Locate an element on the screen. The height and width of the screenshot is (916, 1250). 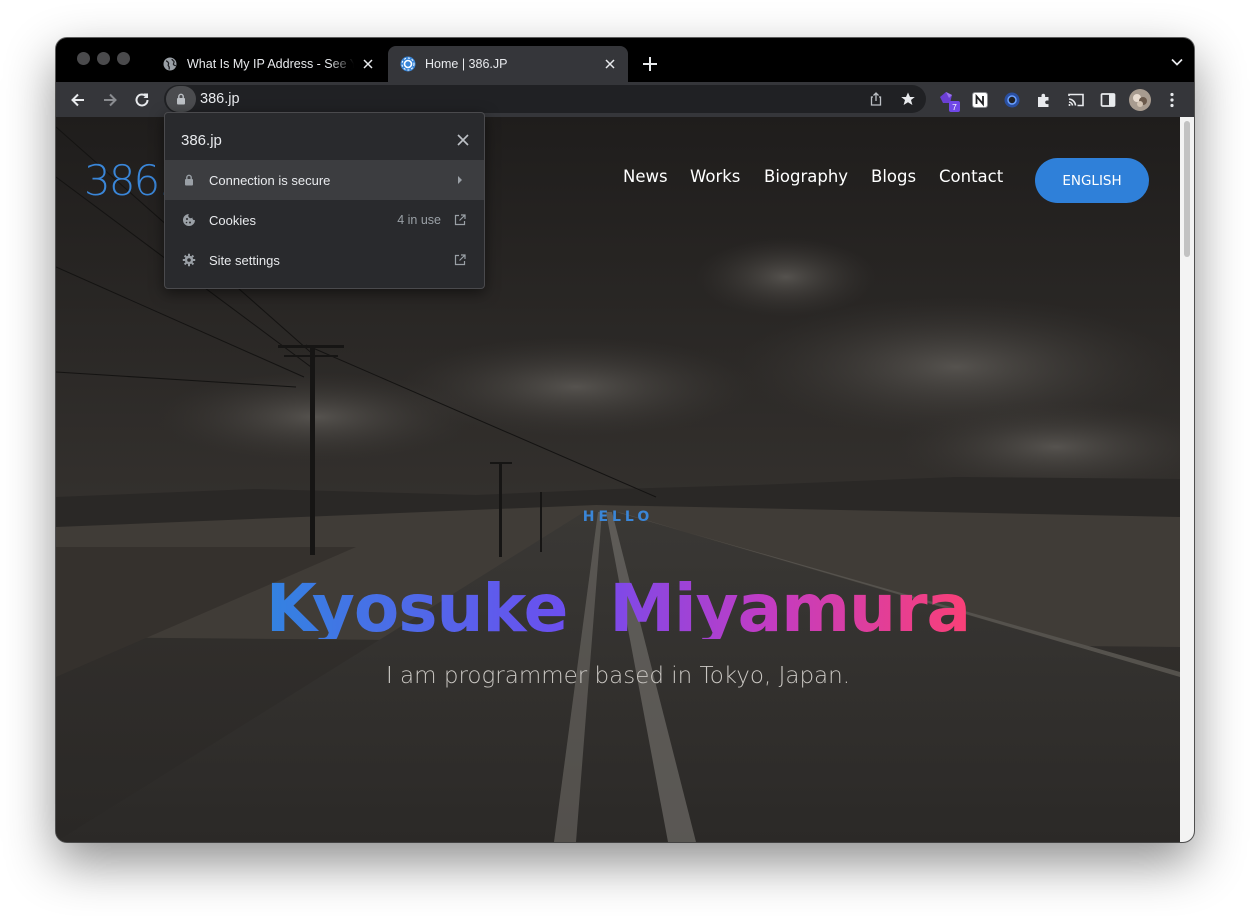
extension-ring-icon is located at coordinates (1012, 100).